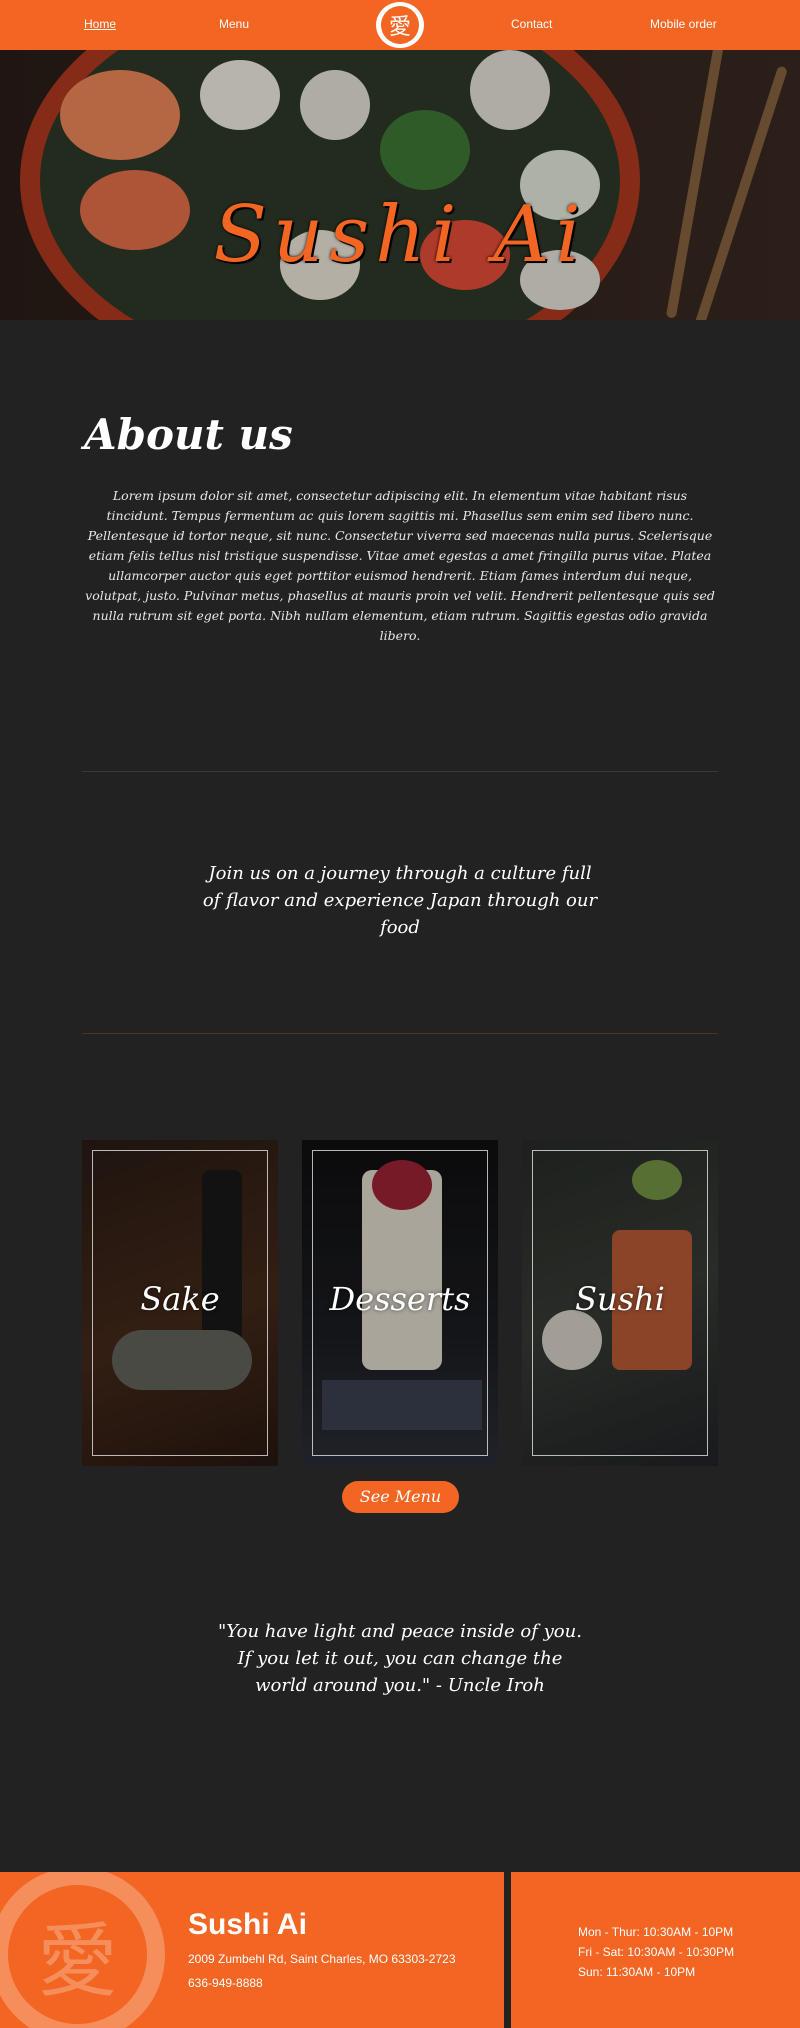 The width and height of the screenshot is (800, 2028). I want to click on top-nav: Home Menu 愛 Contact Mobile order, so click(400, 25).